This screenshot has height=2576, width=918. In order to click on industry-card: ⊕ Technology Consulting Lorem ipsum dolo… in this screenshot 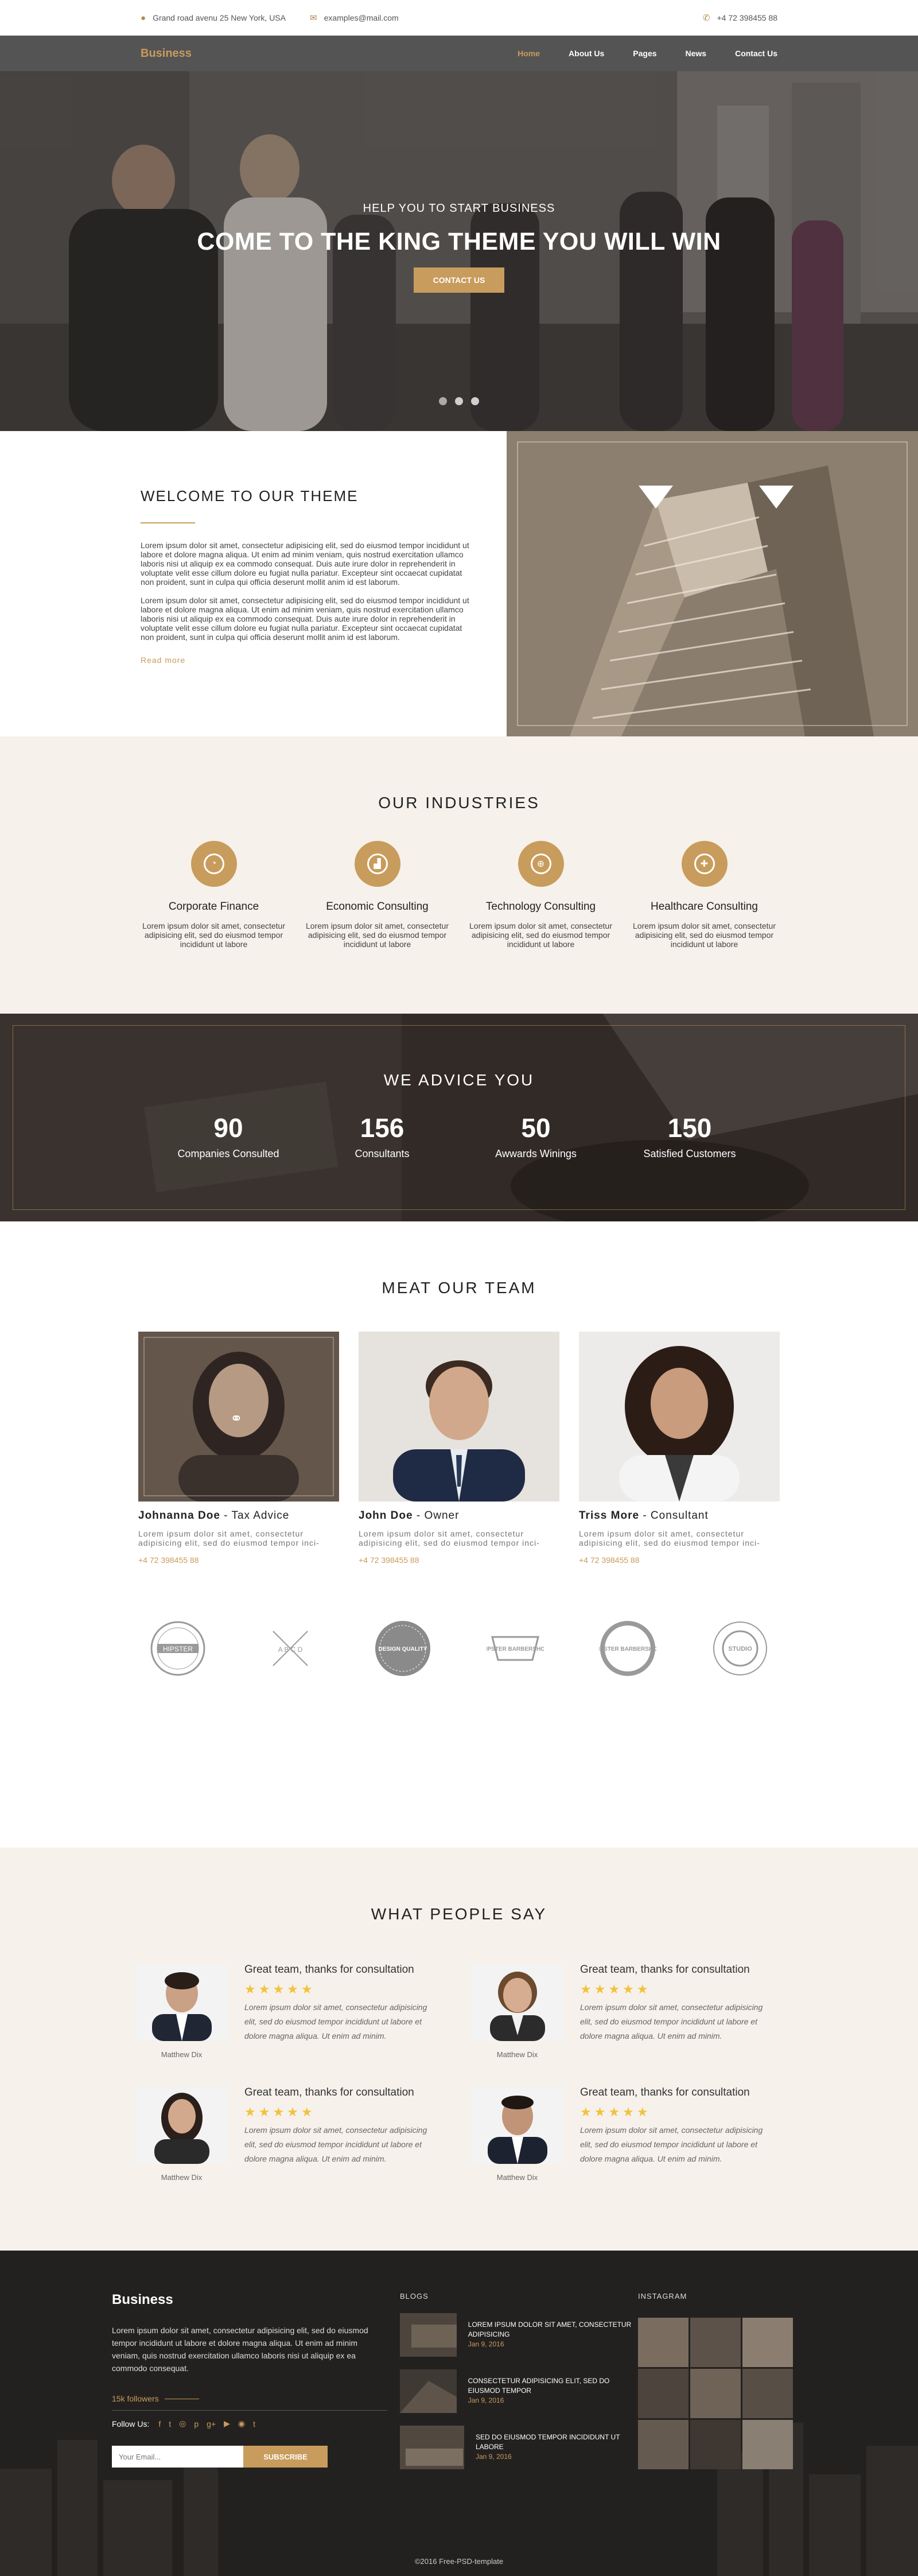, I will do `click(541, 895)`.